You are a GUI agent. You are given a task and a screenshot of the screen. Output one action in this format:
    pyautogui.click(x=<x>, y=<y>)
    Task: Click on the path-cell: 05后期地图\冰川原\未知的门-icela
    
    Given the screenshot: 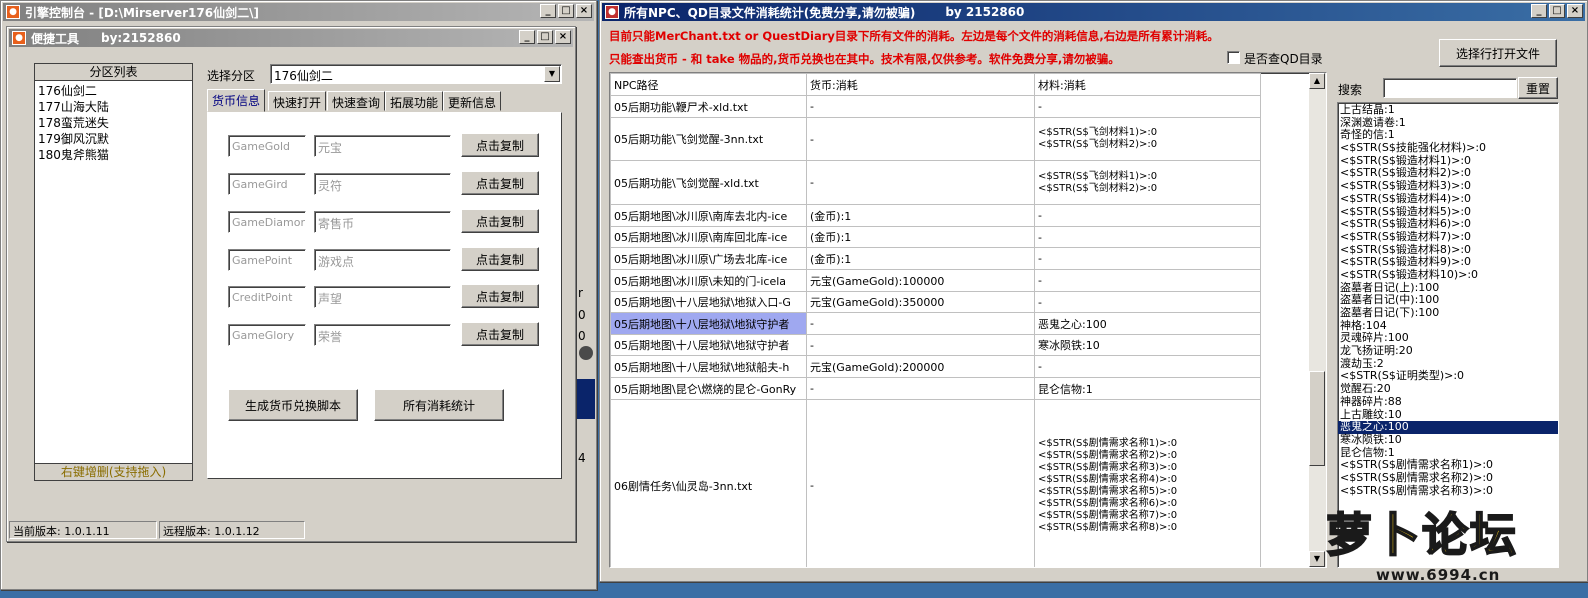 What is the action you would take?
    pyautogui.click(x=708, y=280)
    